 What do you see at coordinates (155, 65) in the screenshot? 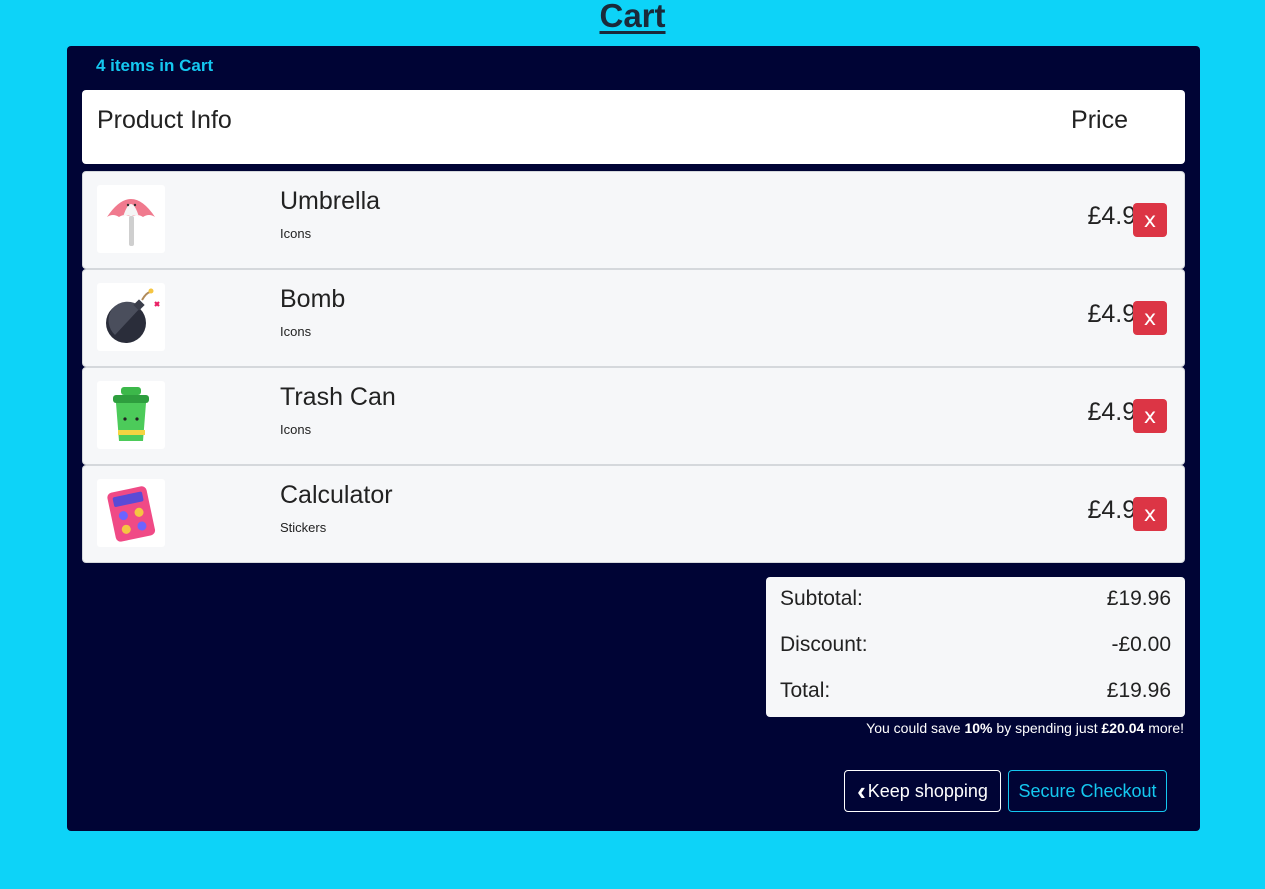
I see `cart-item-count: 4 items in Cart` at bounding box center [155, 65].